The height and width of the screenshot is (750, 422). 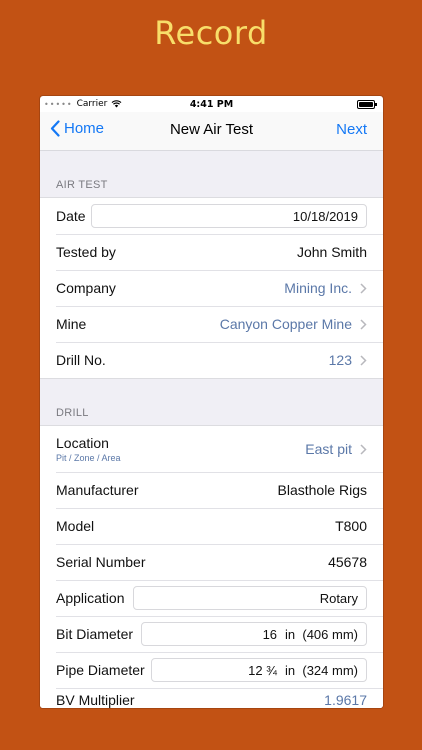 I want to click on row-bit-diameter: Bit Diameter 16 in (406 mm), so click(x=211, y=634).